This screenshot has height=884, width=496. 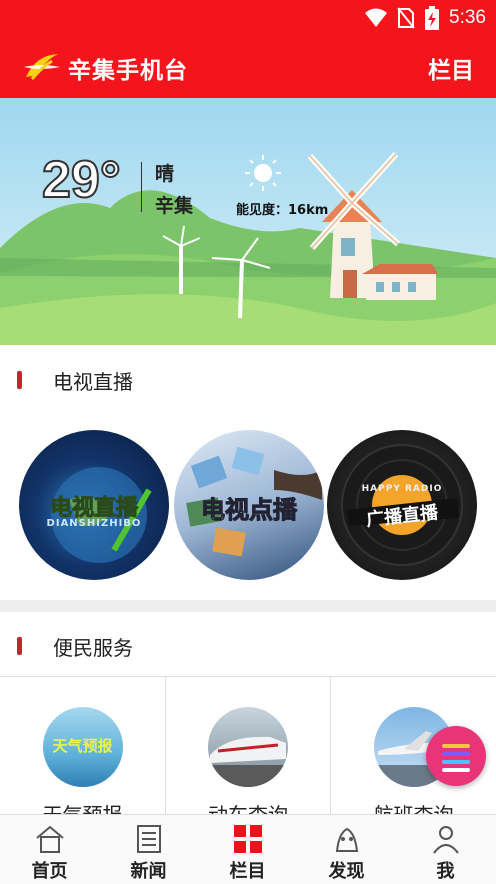 I want to click on service-section-header: 便民服务, so click(x=248, y=645).